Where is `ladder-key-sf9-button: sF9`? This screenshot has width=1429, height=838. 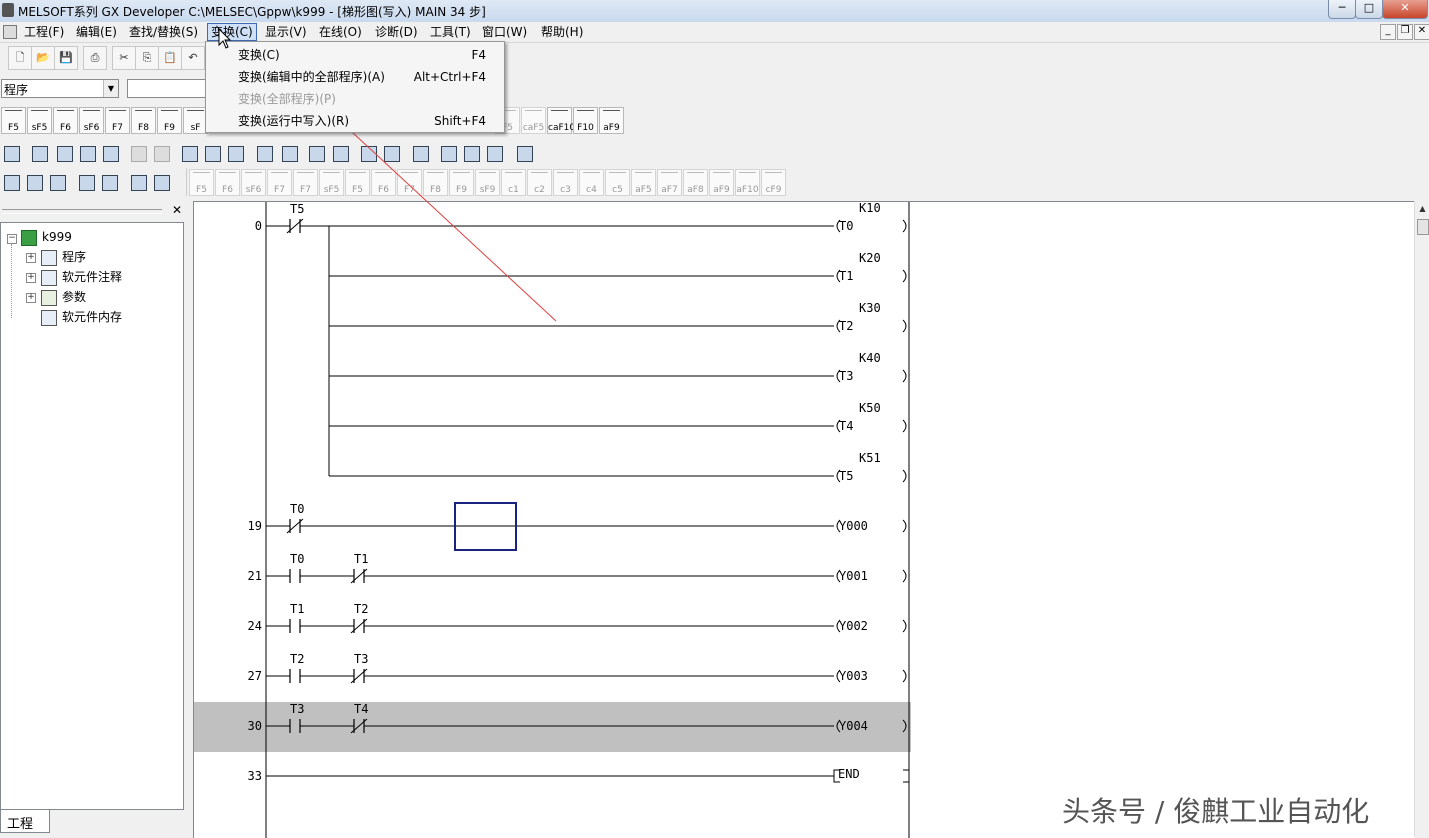 ladder-key-sf9-button: sF9 is located at coordinates (487, 182).